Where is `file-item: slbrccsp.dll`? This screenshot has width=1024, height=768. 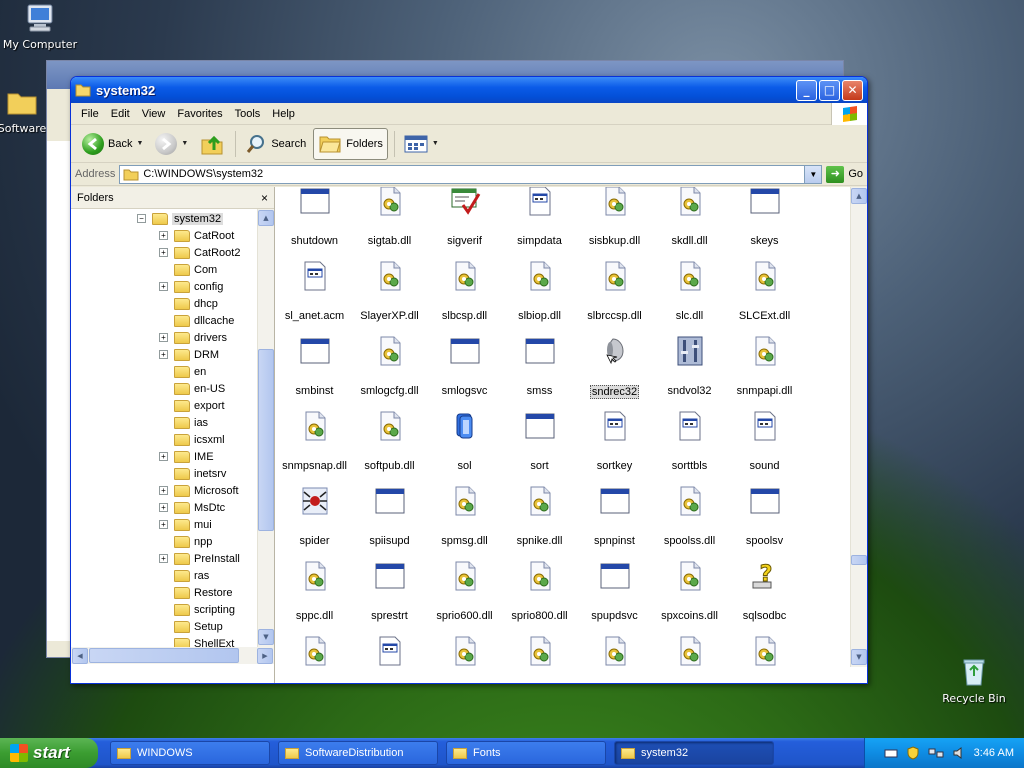 file-item: slbrccsp.dll is located at coordinates (614, 291).